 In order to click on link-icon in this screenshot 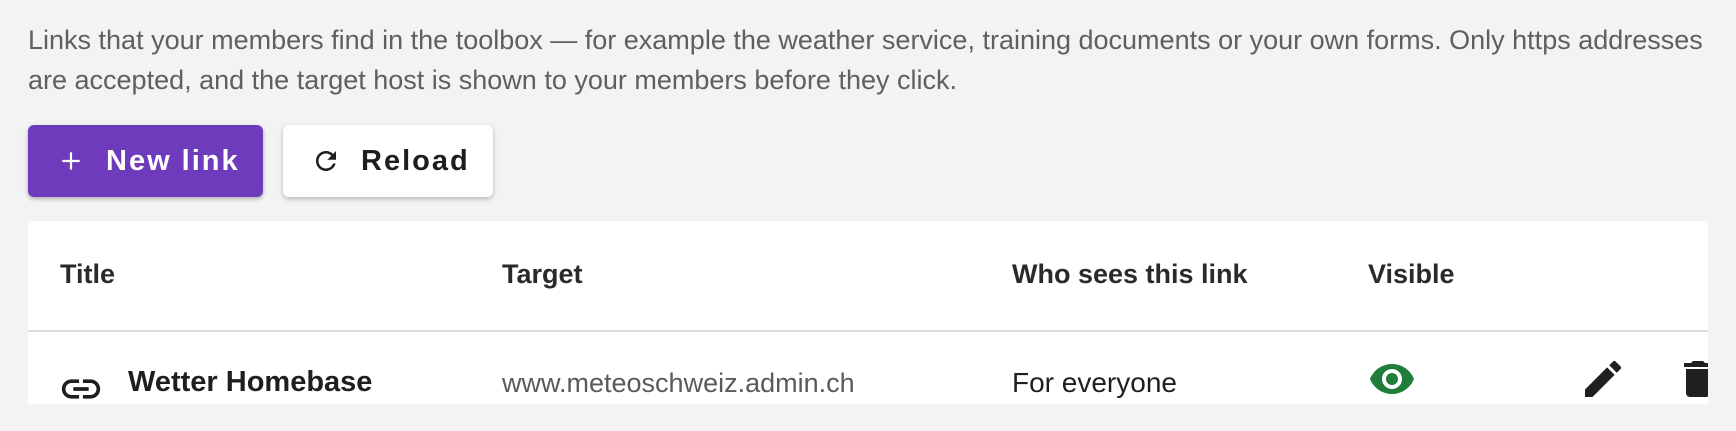, I will do `click(81, 385)`.